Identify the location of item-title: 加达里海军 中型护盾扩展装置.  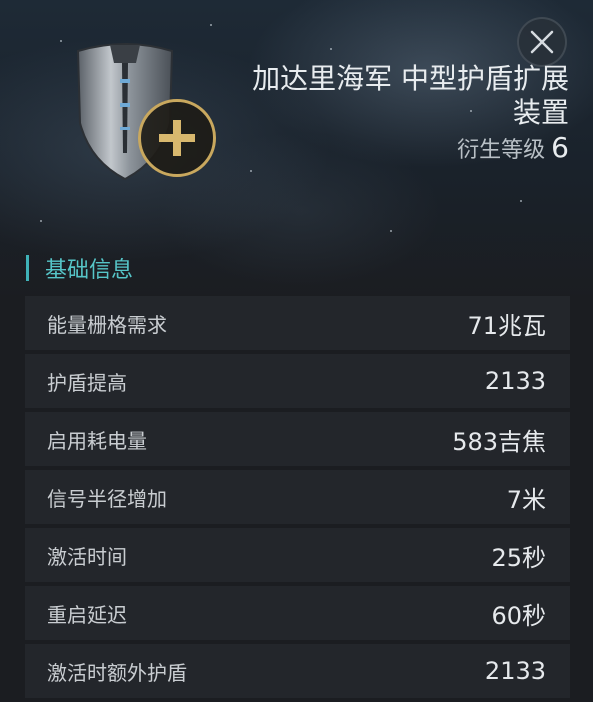
(410, 95).